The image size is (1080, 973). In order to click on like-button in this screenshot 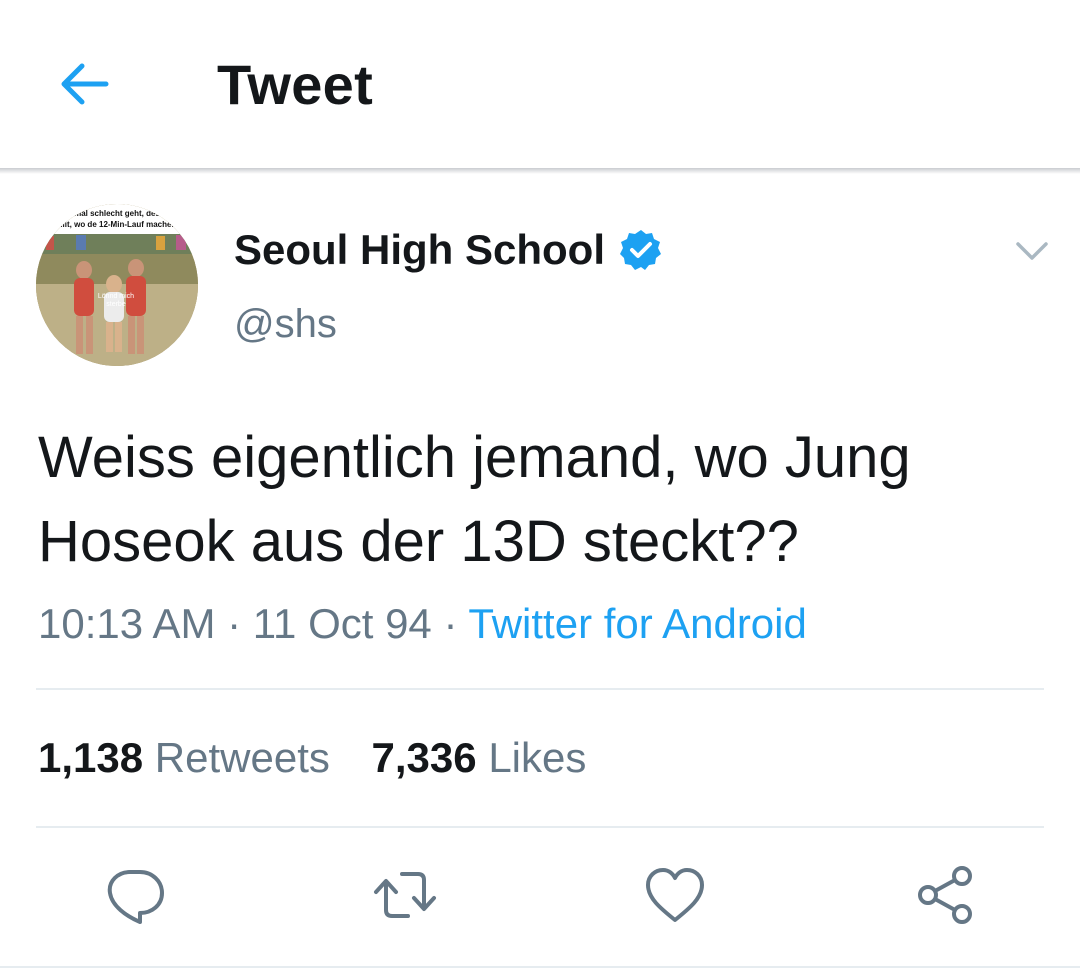, I will do `click(675, 895)`.